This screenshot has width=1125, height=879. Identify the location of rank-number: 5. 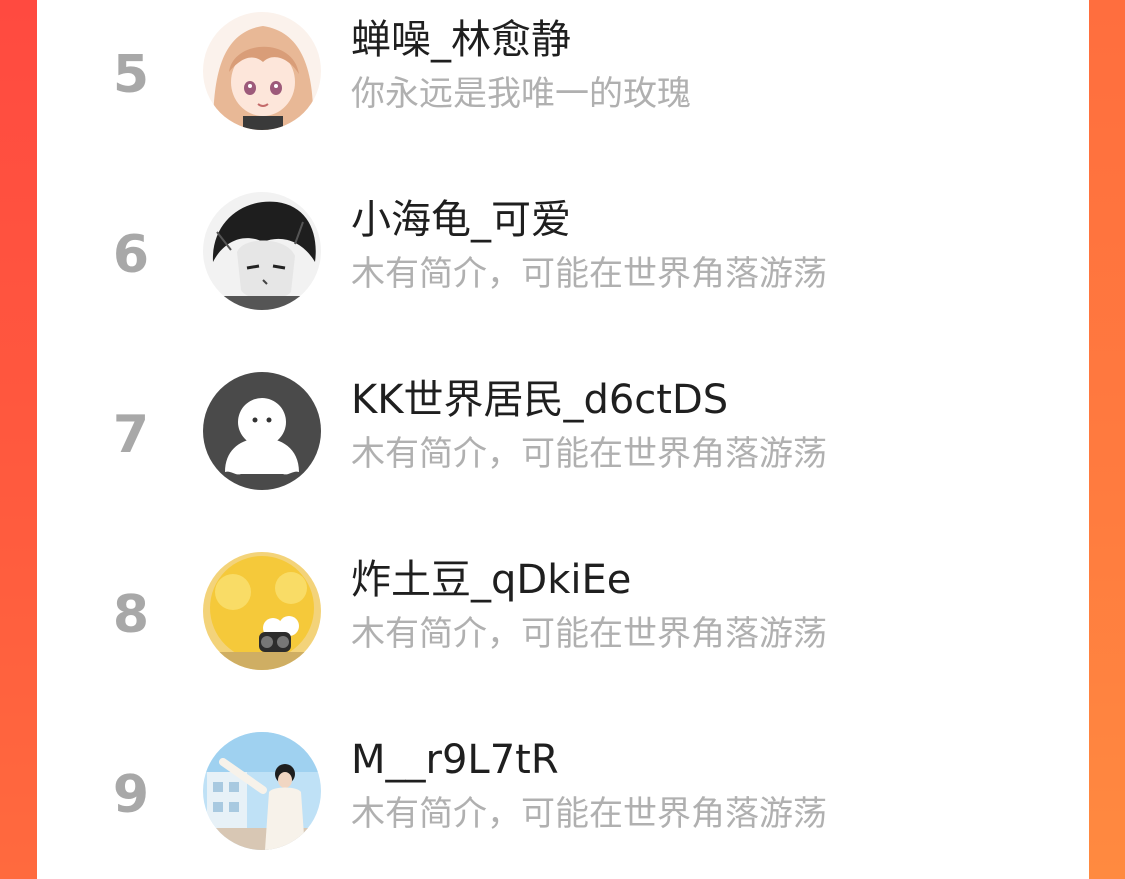
(131, 75).